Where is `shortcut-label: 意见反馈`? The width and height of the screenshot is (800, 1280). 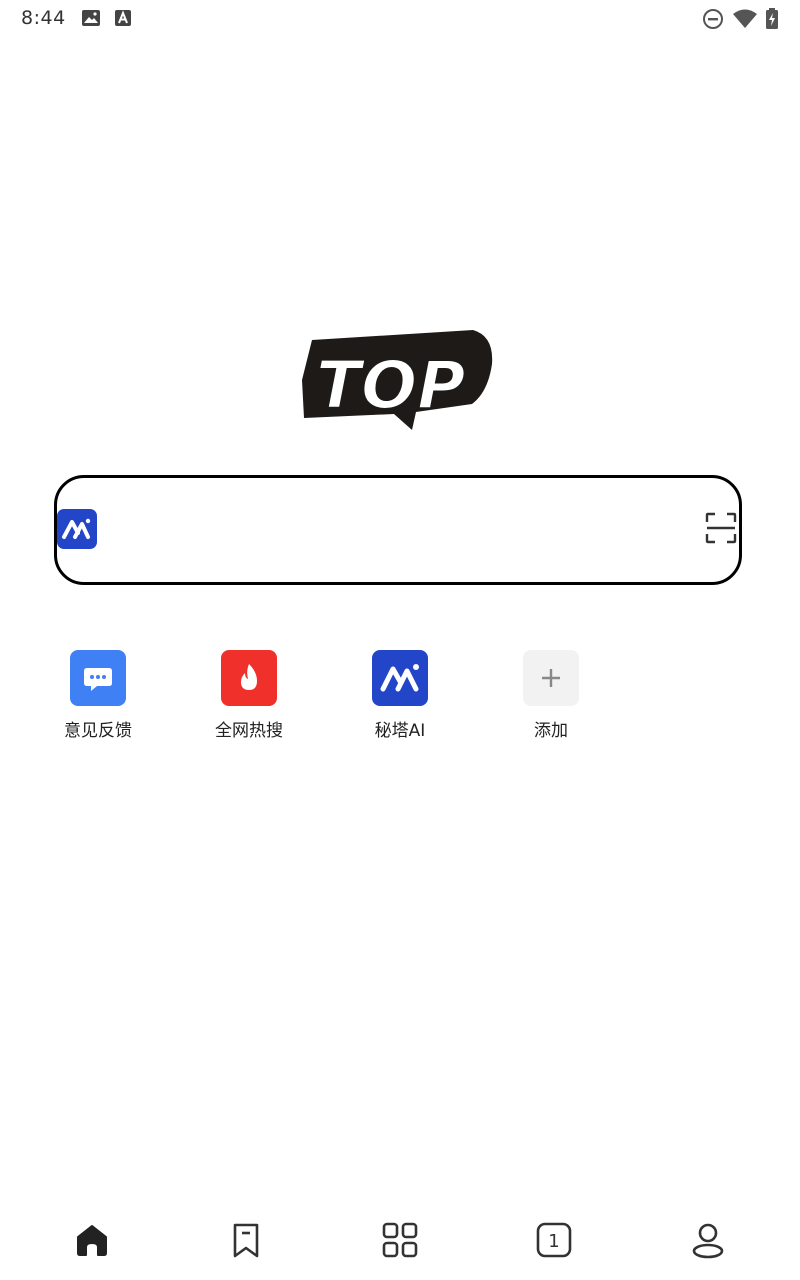 shortcut-label: 意见反馈 is located at coordinates (98, 731).